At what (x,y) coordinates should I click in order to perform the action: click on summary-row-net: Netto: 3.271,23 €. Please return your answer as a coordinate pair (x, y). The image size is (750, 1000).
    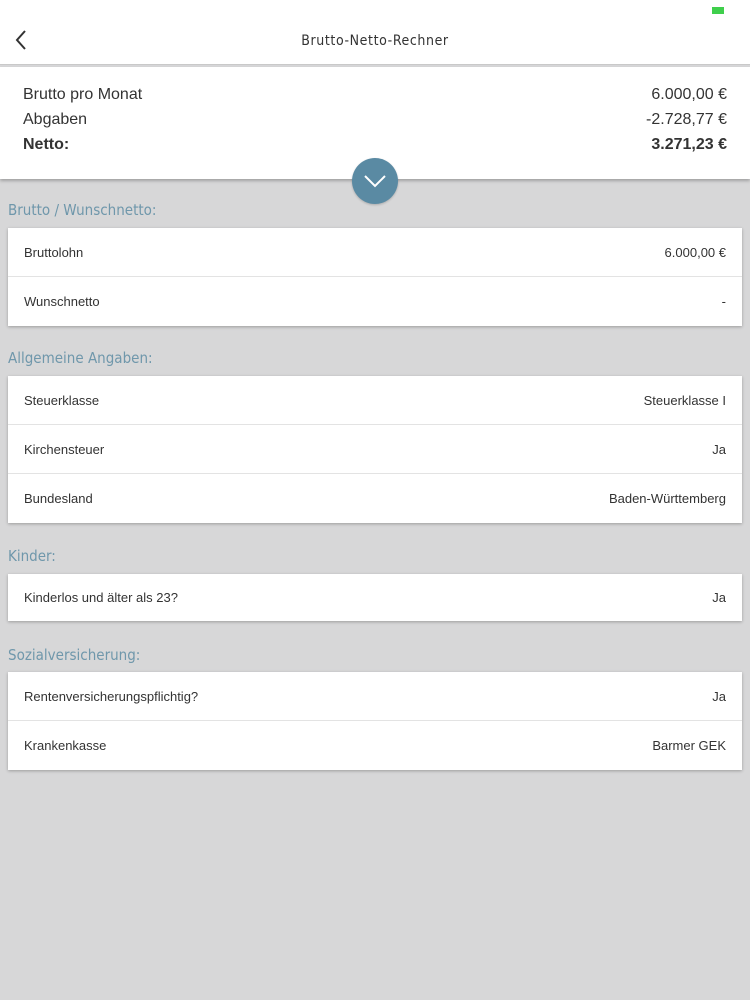
    Looking at the image, I should click on (375, 145).